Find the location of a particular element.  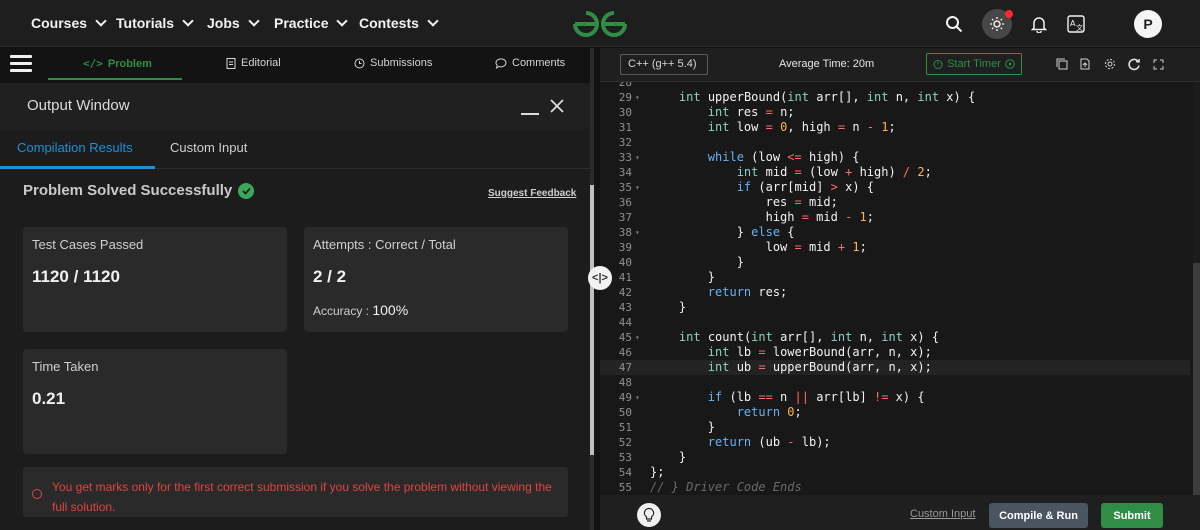

comment-icon is located at coordinates (501, 63).